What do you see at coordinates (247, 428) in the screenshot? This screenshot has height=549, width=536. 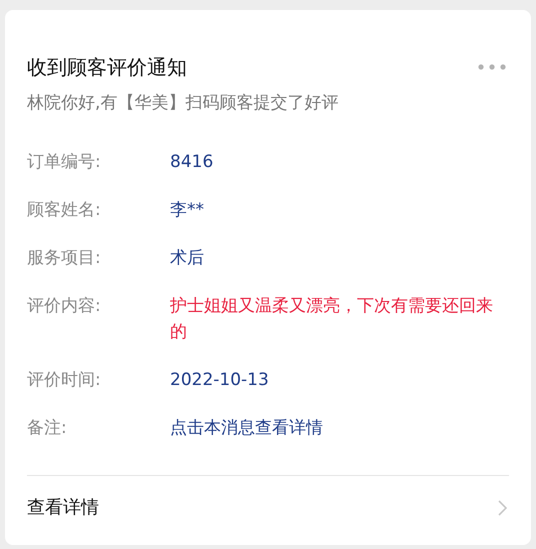 I see `field-value: 点击本消息查看详情` at bounding box center [247, 428].